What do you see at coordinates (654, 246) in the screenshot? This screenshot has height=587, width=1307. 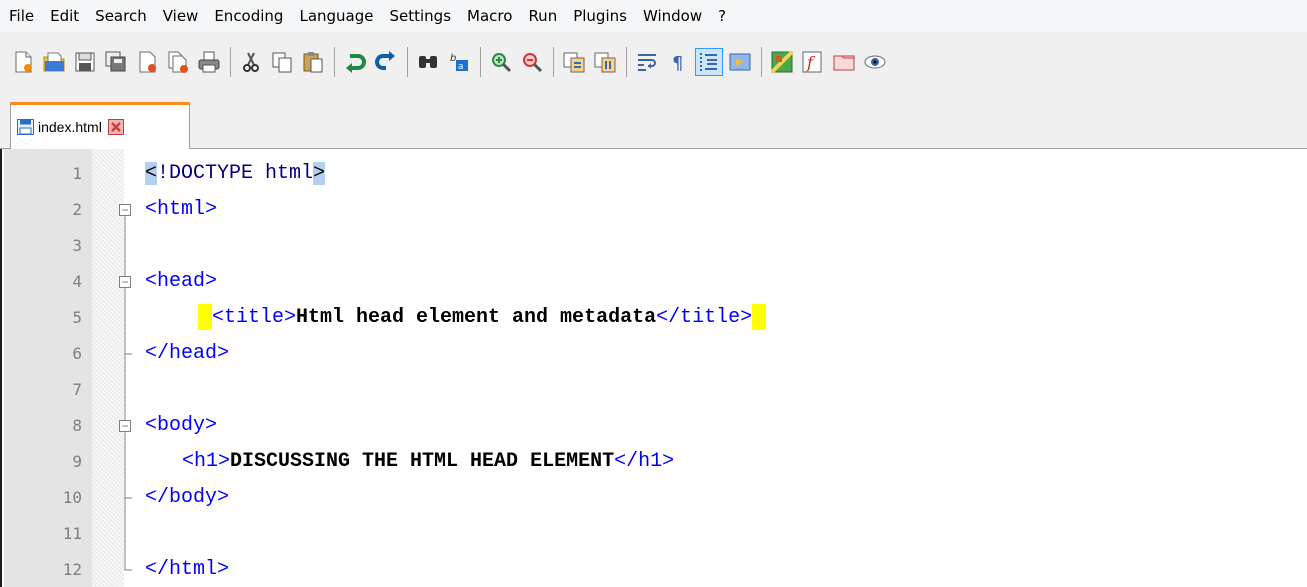 I see `code-line: 3` at bounding box center [654, 246].